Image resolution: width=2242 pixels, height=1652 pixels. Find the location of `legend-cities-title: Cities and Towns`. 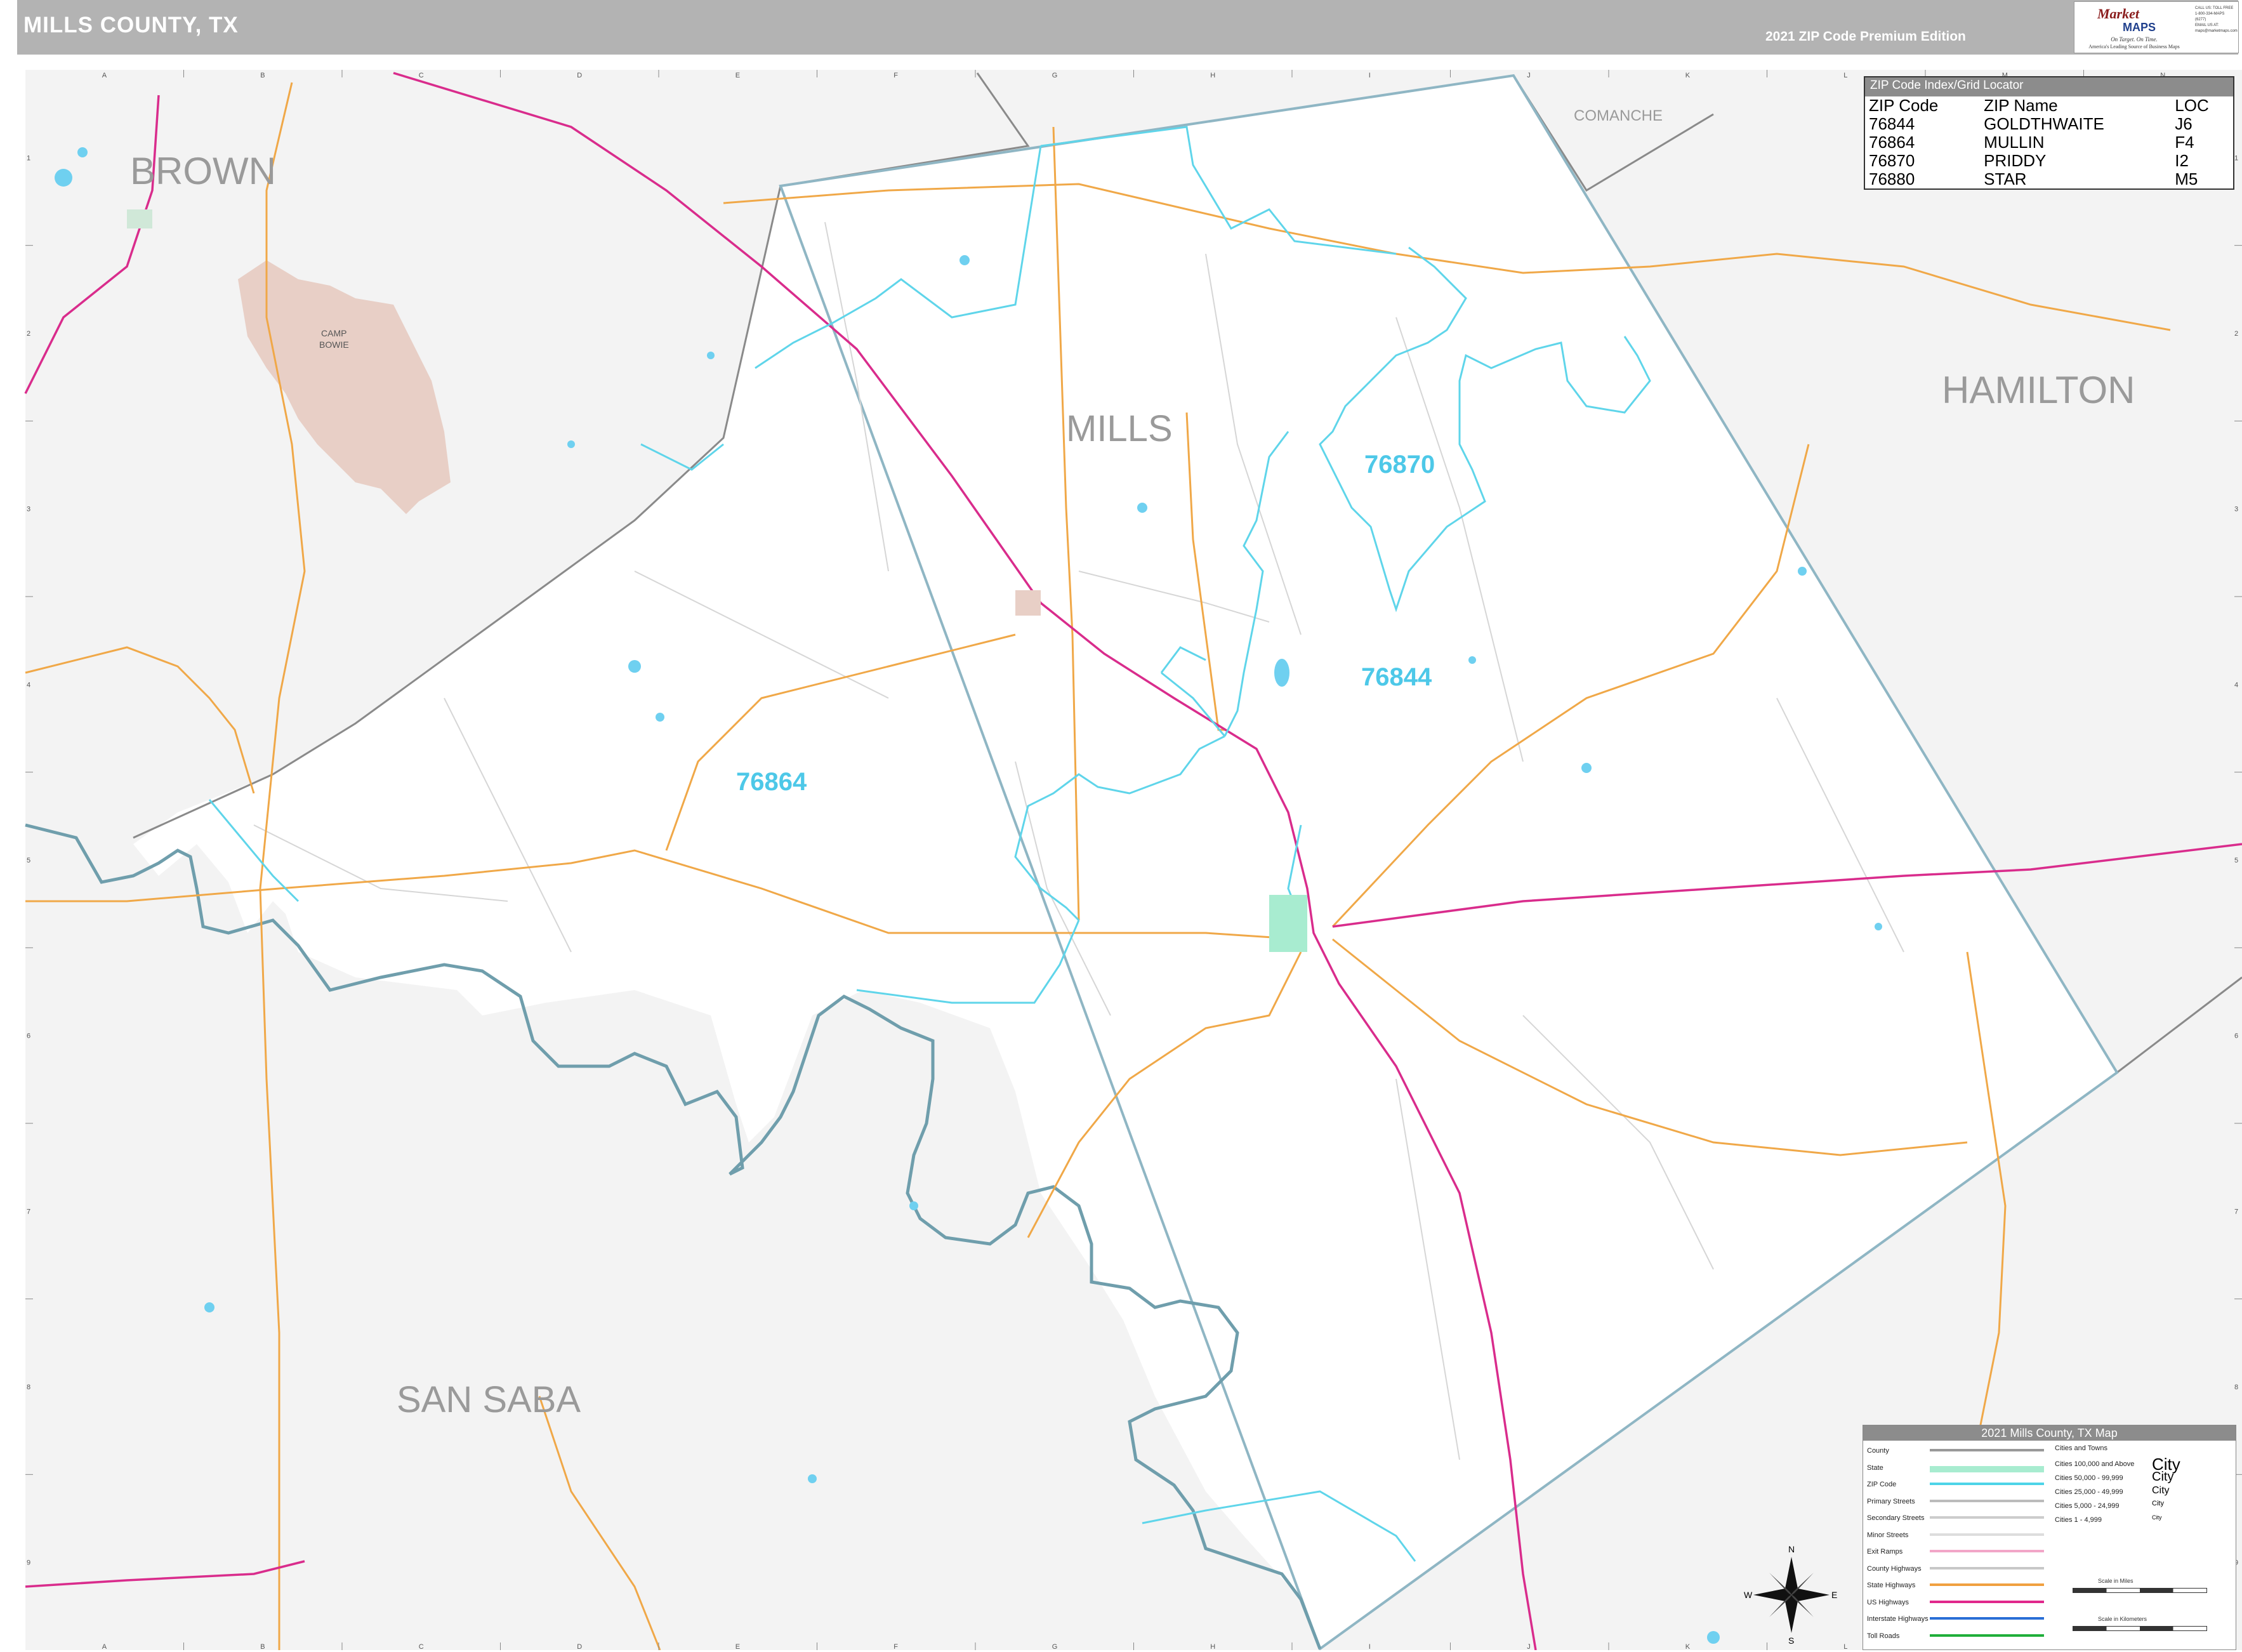

legend-cities-title: Cities and Towns is located at coordinates (2081, 1448).